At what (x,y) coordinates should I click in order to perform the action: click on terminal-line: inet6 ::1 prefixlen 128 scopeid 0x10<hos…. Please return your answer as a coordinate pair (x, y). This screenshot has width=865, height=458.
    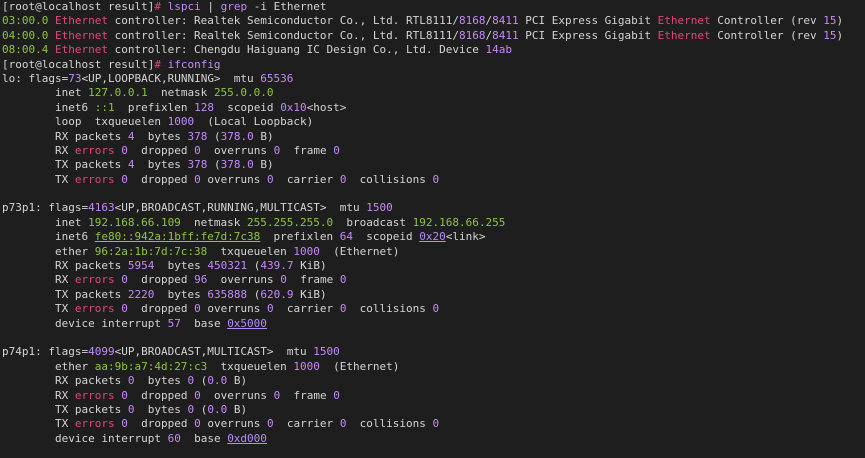
    Looking at the image, I should click on (433, 108).